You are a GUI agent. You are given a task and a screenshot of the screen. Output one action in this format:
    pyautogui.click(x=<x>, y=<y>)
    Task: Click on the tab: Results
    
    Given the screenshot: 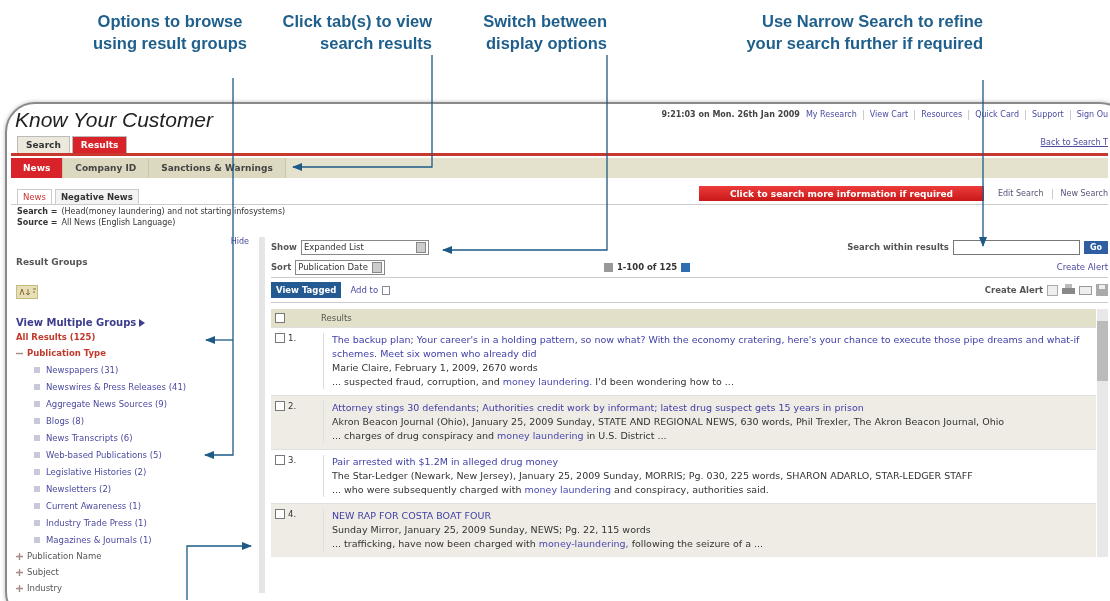 What is the action you would take?
    pyautogui.click(x=99, y=144)
    